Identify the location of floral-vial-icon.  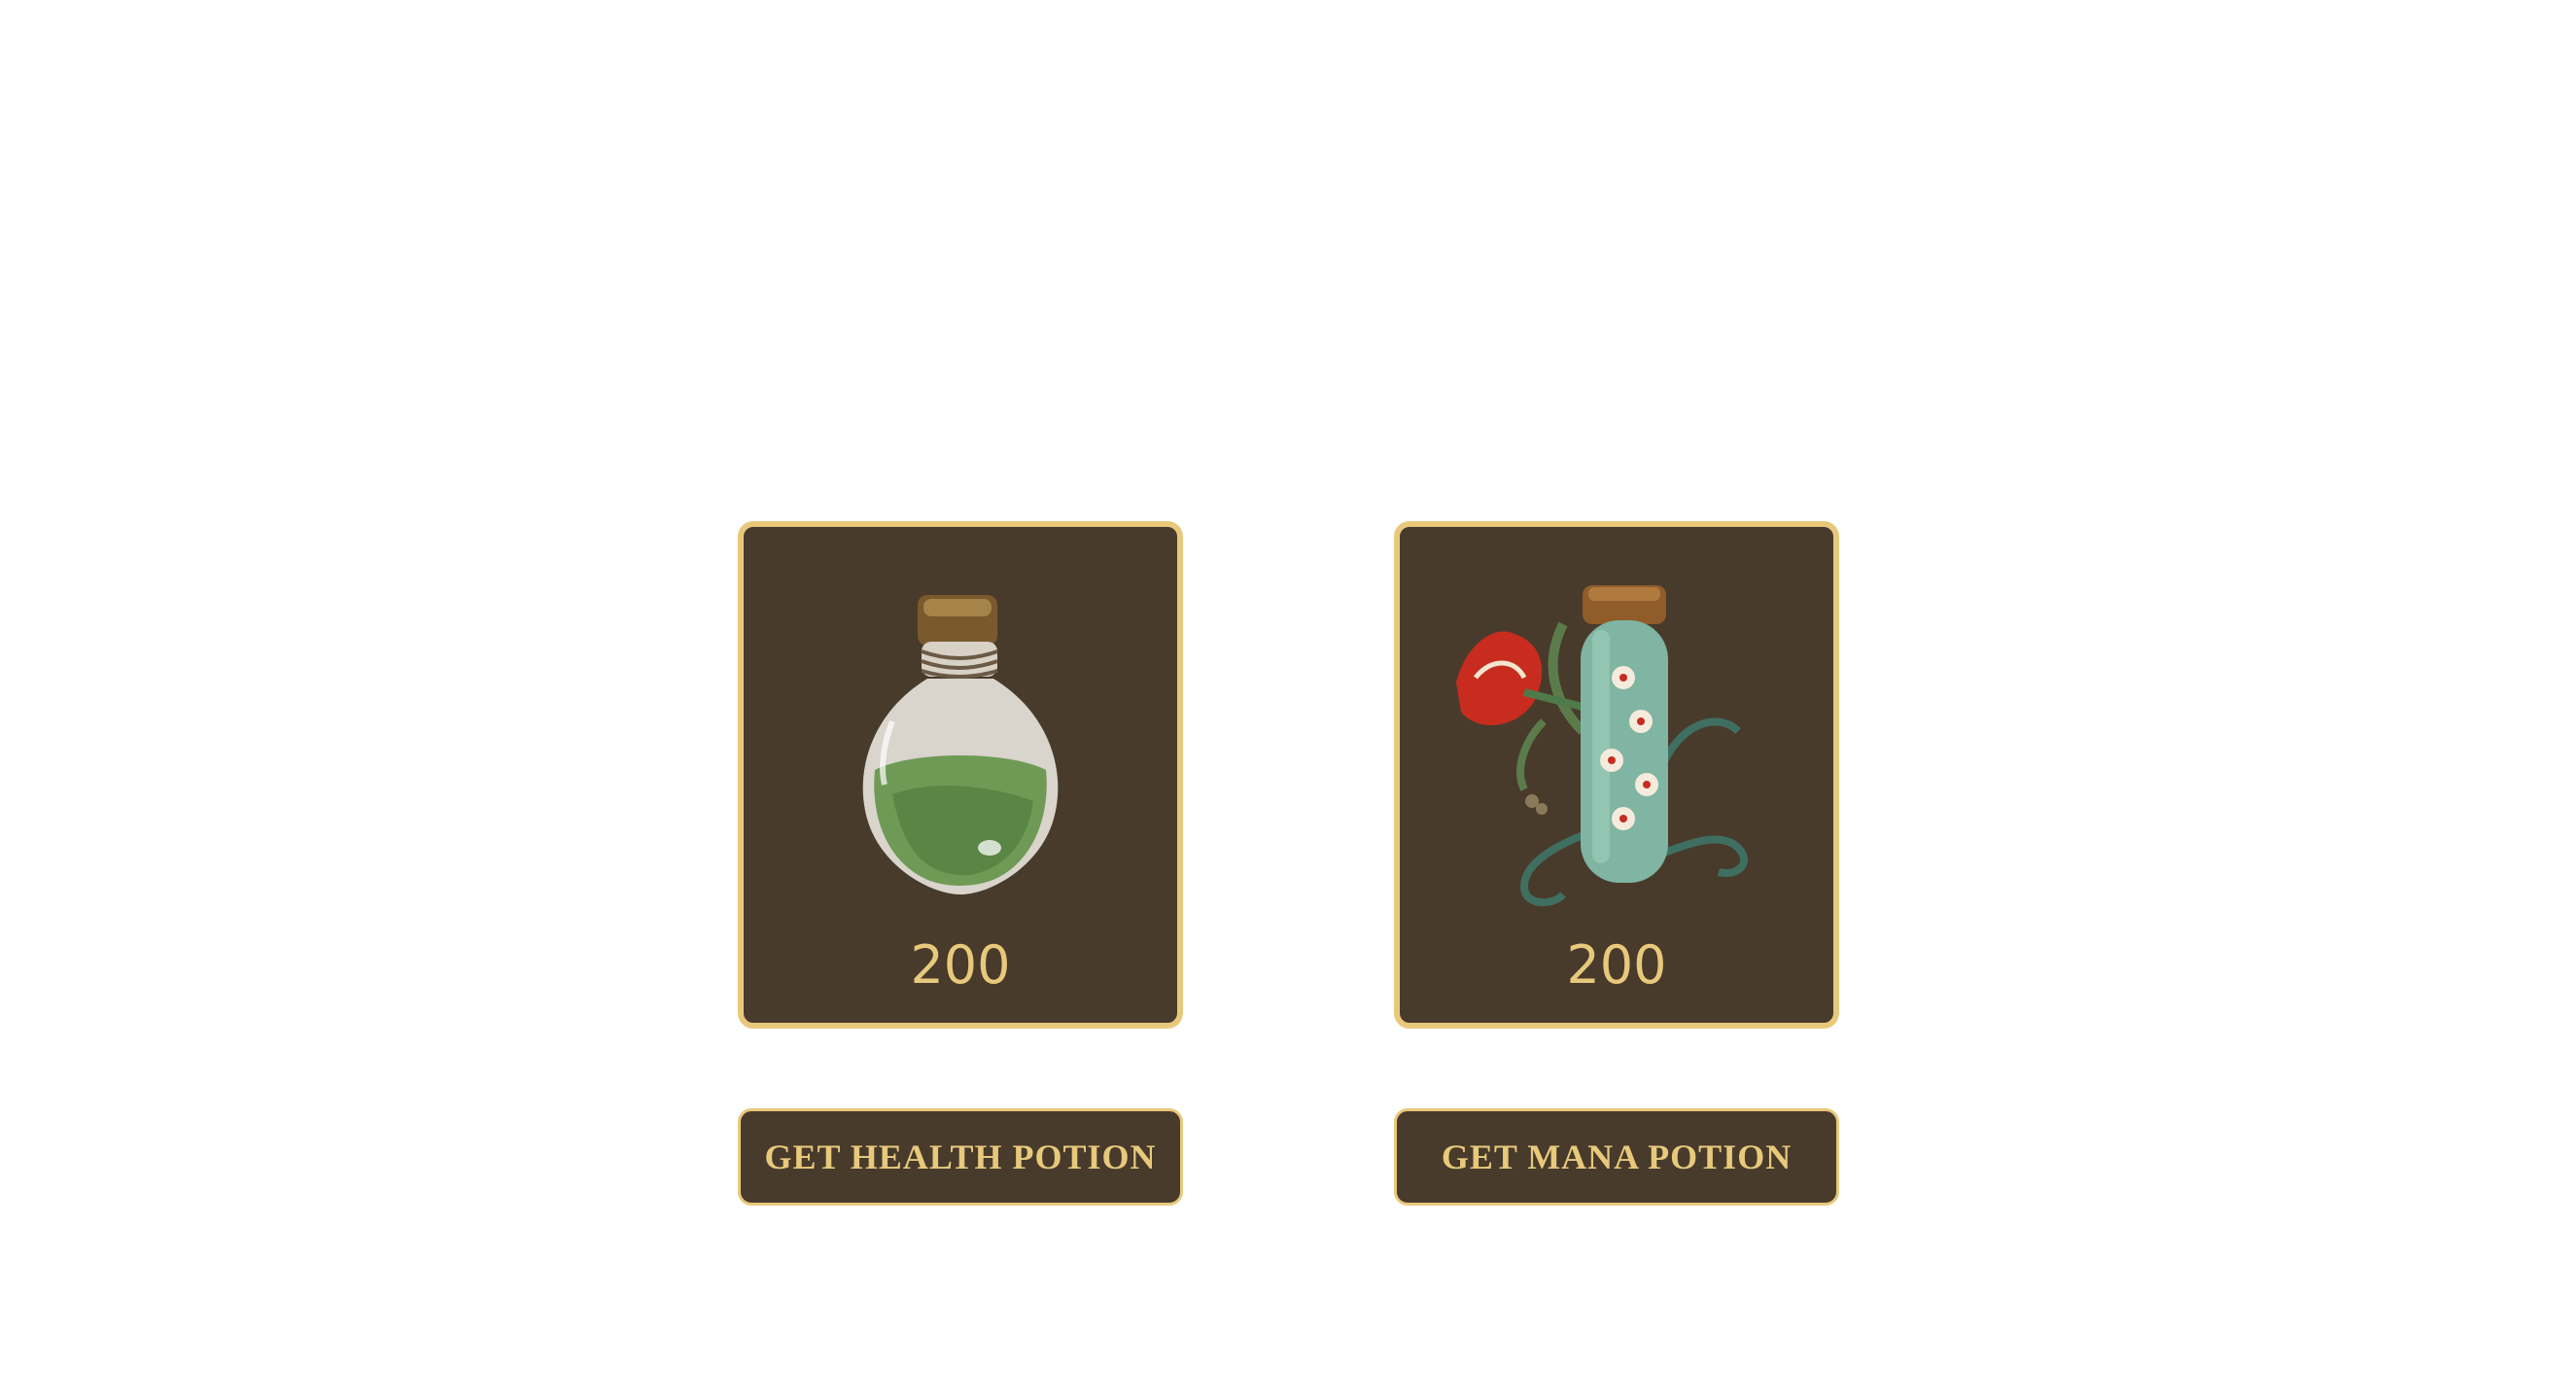
(1602, 746).